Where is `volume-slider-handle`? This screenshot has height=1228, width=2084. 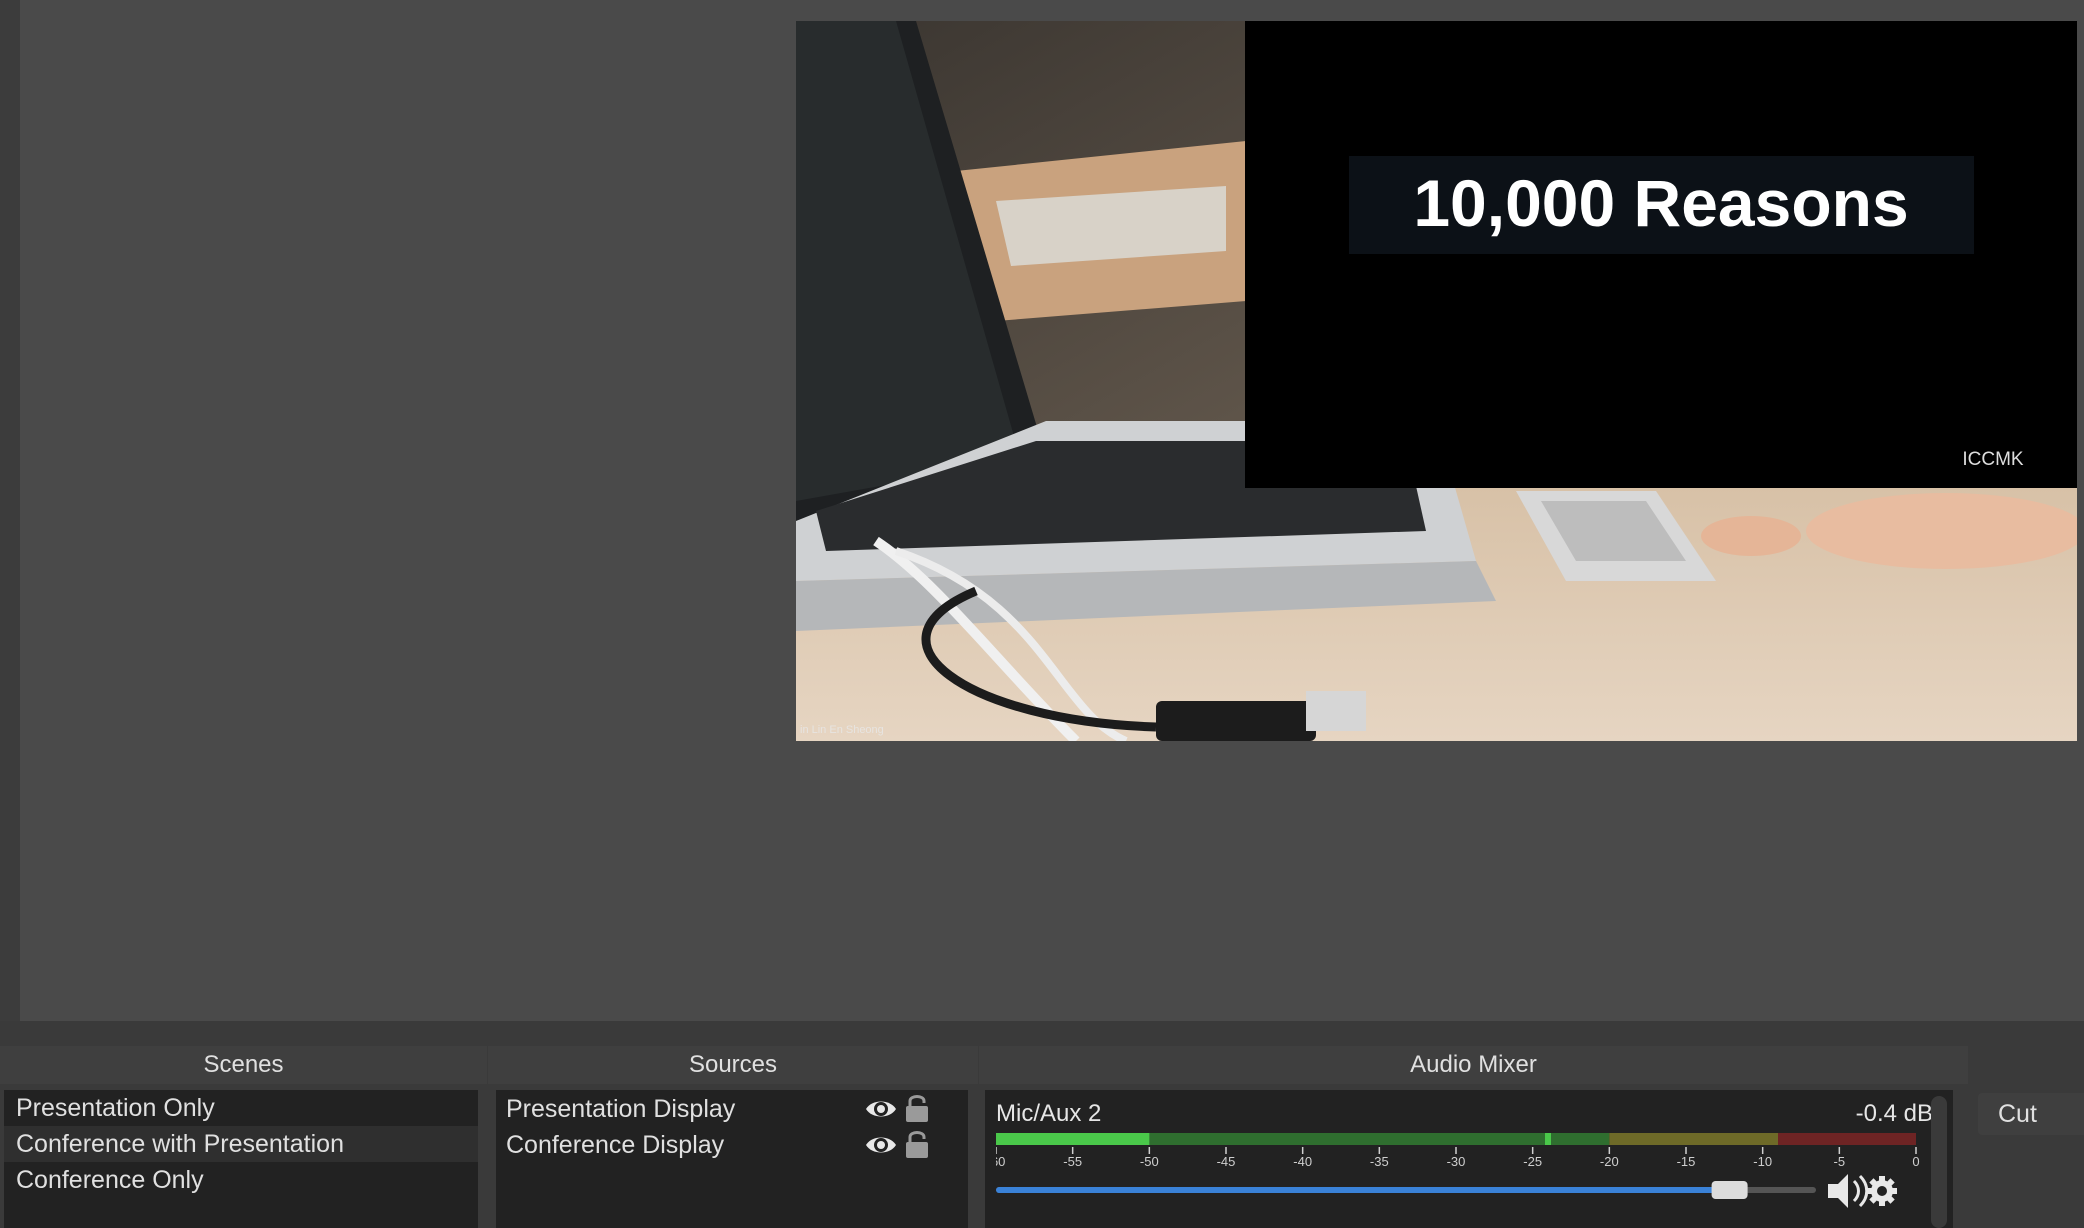 volume-slider-handle is located at coordinates (1729, 1190).